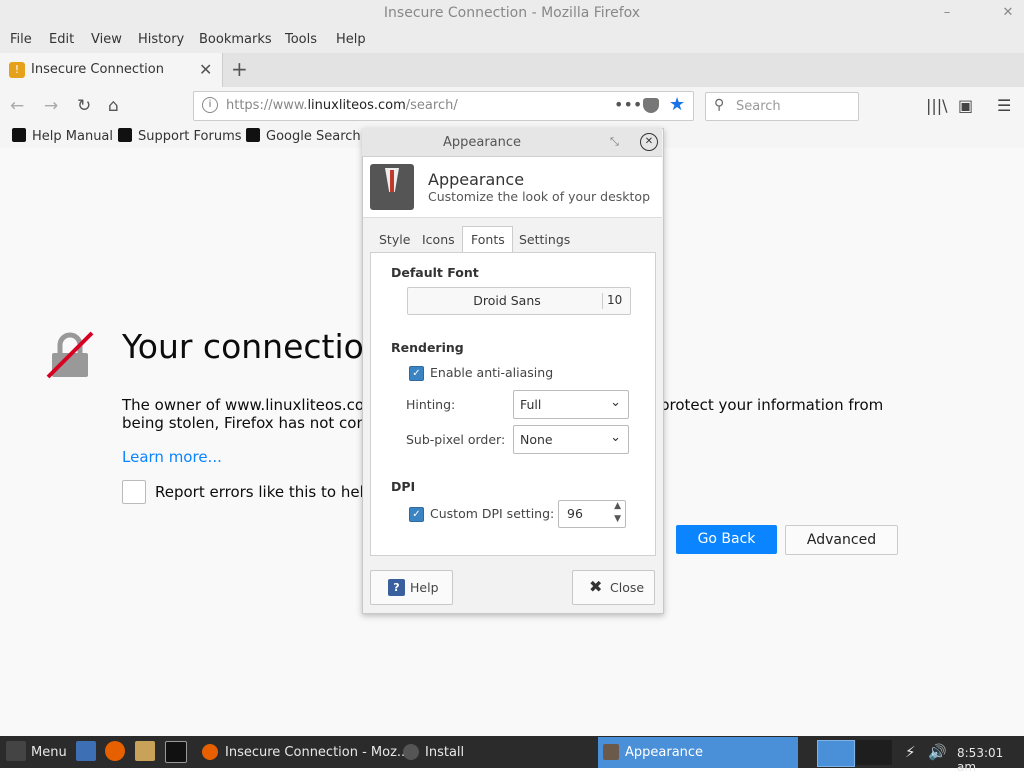  I want to click on pocket-icon, so click(651, 105).